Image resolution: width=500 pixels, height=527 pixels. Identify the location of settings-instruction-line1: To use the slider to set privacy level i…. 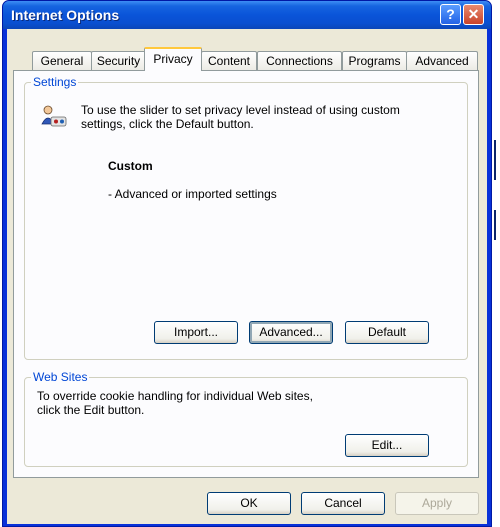
(240, 110).